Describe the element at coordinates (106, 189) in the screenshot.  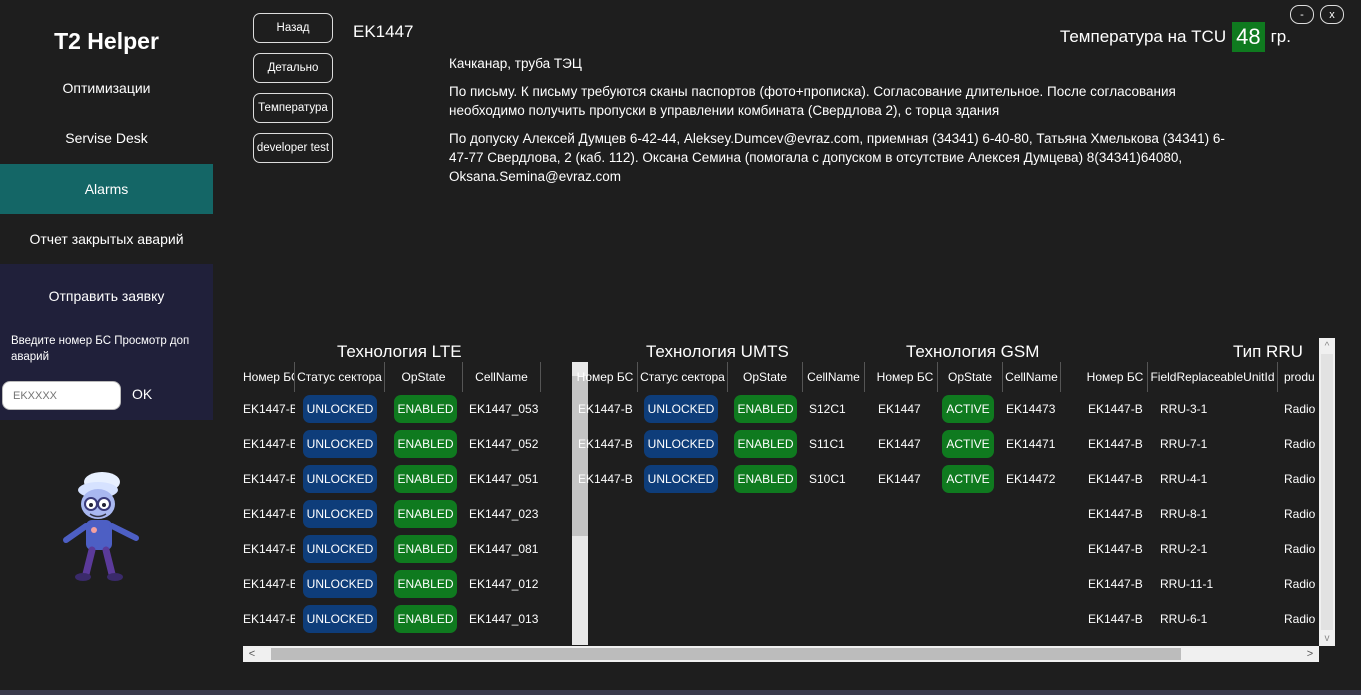
I see `sidebar-item-alarms: Alarms` at that location.